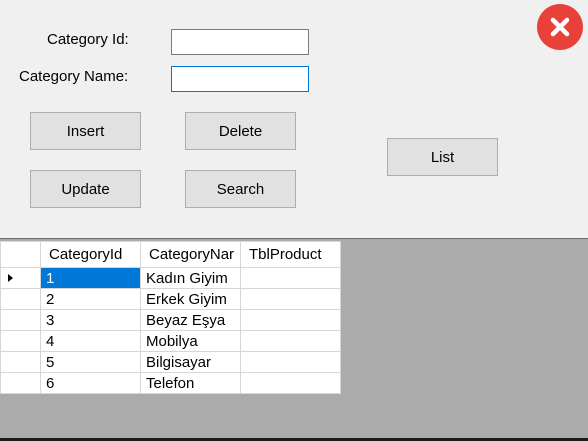 The width and height of the screenshot is (588, 441). Describe the element at coordinates (290, 254) in the screenshot. I see `column-header-tblproduct: TblProduct` at that location.